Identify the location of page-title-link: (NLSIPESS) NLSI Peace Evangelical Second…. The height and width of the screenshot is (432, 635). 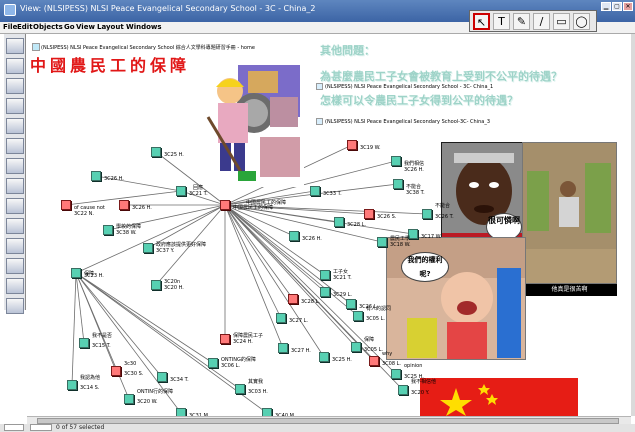
(148, 47).